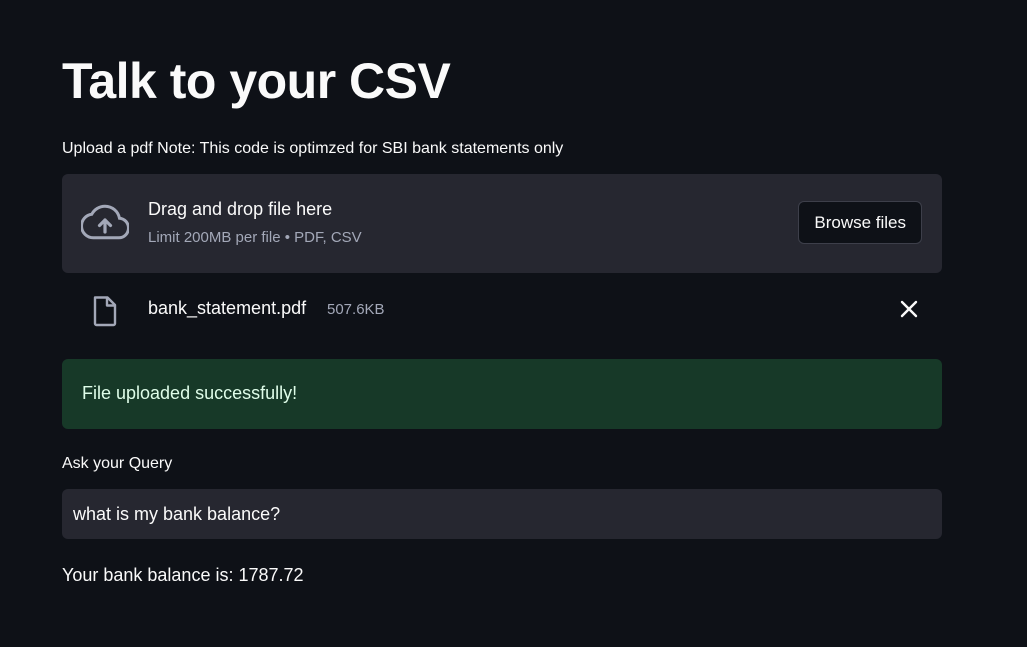 The height and width of the screenshot is (647, 1027). Describe the element at coordinates (256, 81) in the screenshot. I see `page-title: Talk to your CSV` at that location.